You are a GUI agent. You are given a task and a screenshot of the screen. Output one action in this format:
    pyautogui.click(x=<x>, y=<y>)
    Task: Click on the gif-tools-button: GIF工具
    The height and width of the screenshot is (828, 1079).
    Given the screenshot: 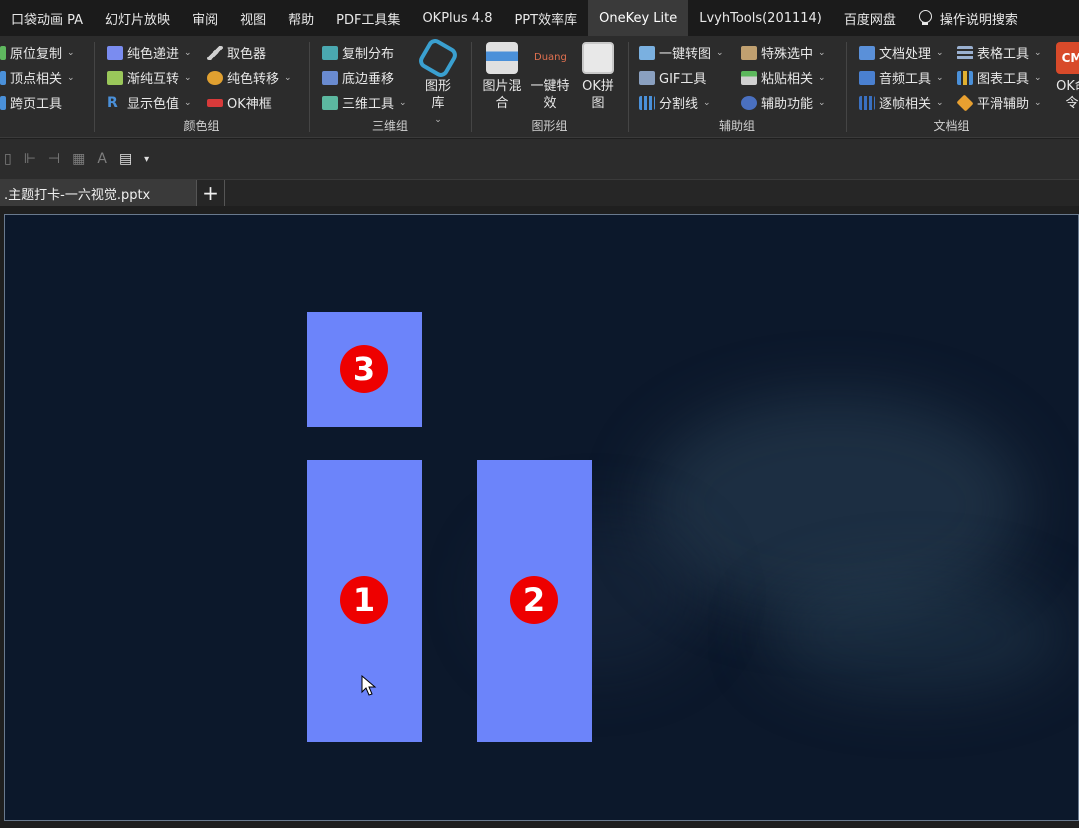 What is the action you would take?
    pyautogui.click(x=681, y=77)
    